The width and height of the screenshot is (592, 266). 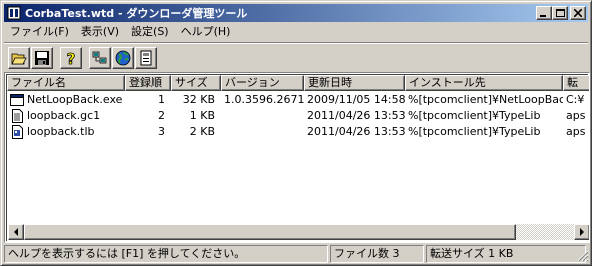 What do you see at coordinates (506, 254) in the screenshot?
I see `status-transfer-size: 転送サイズ 1 KB` at bounding box center [506, 254].